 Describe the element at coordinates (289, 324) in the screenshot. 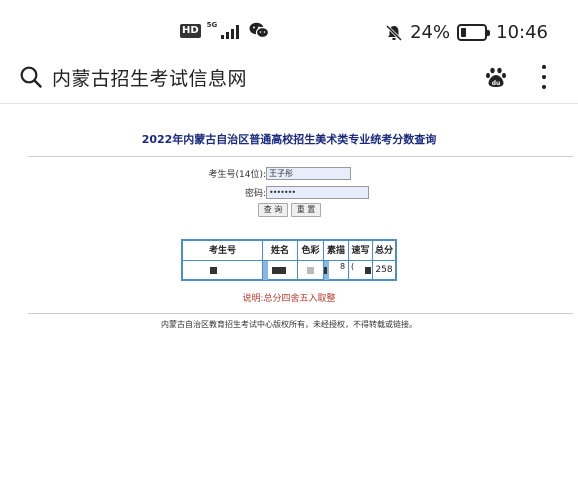

I see `copyright-footer: 内蒙古自治区教育招生考试中心版权所有，未经授权，不得转载或链接。` at that location.